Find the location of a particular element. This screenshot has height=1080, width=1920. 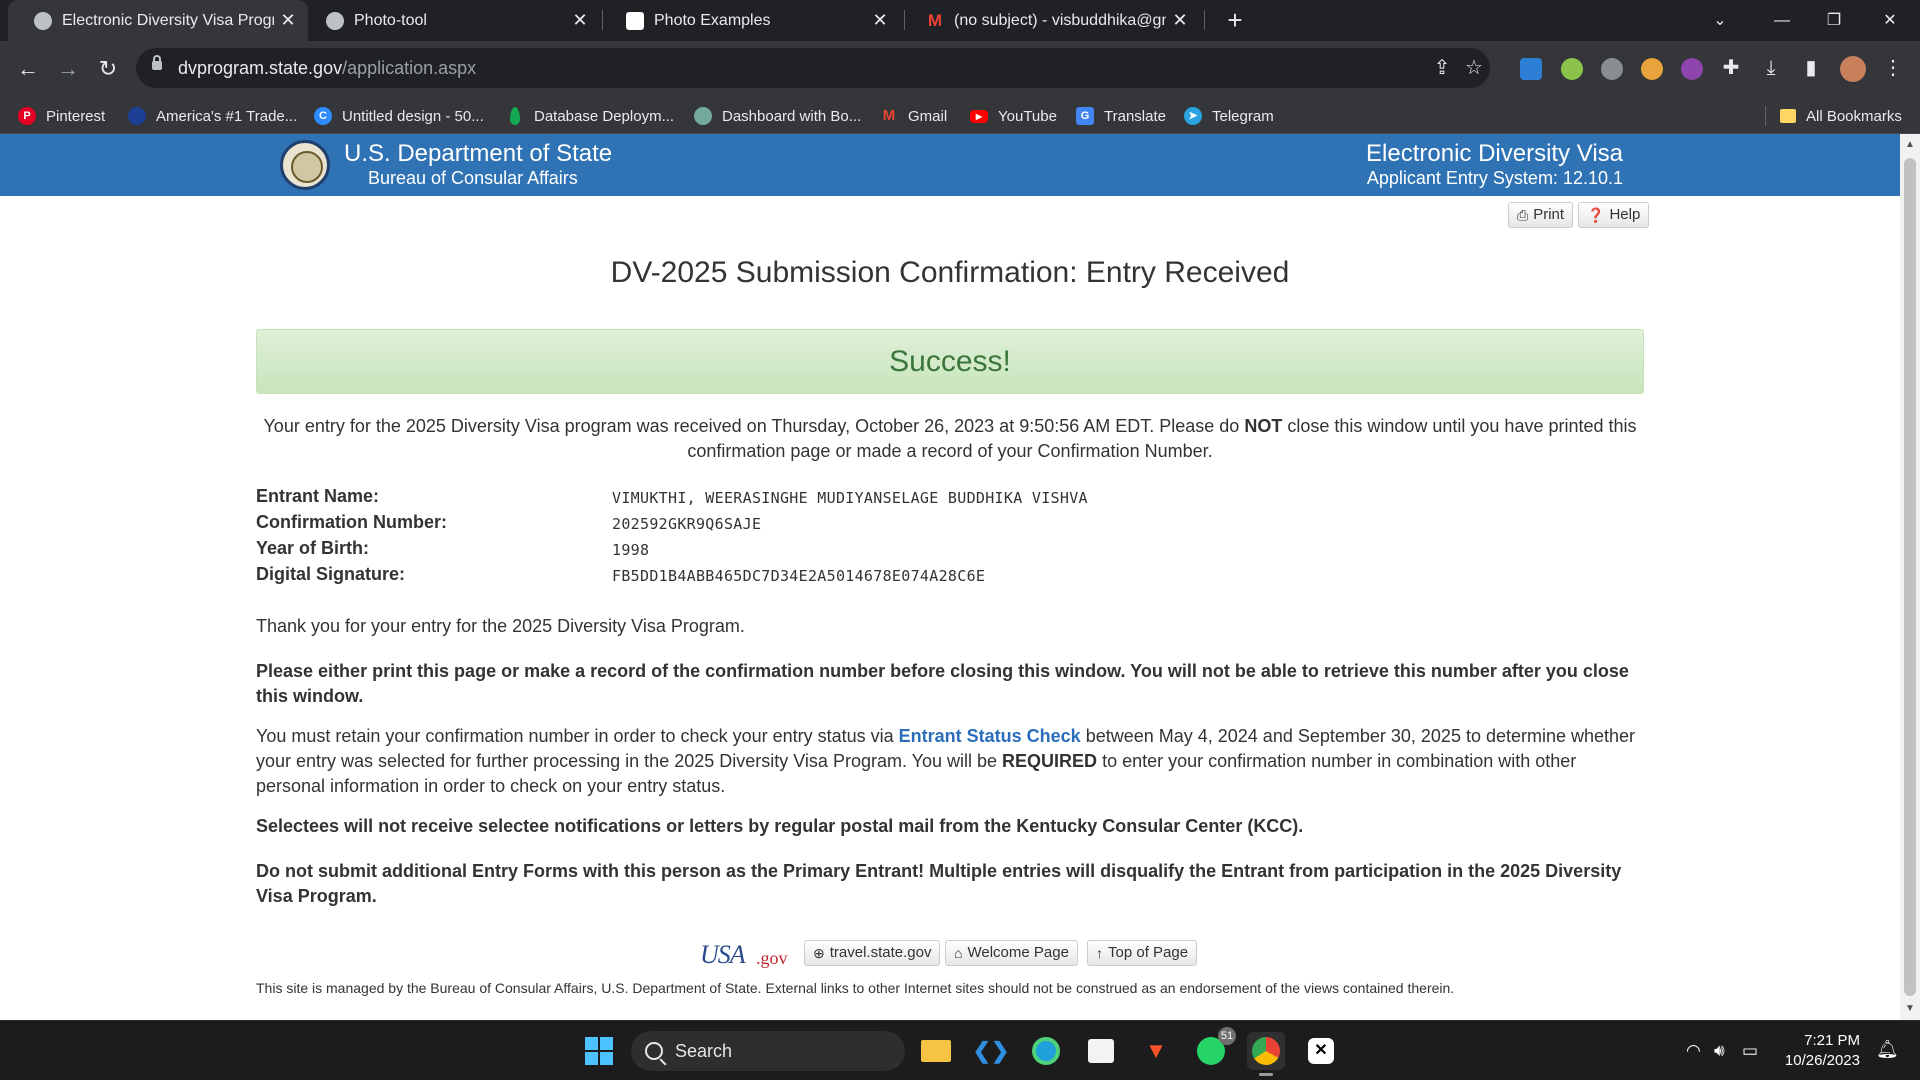

tab-title: (no subject) - visbuddhika@gmail.com is located at coordinates (1060, 20).